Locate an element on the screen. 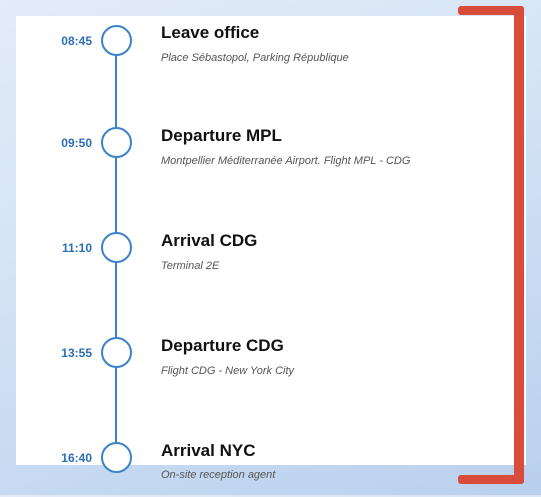 The image size is (541, 497). event-title: Departure MPL is located at coordinates (221, 135).